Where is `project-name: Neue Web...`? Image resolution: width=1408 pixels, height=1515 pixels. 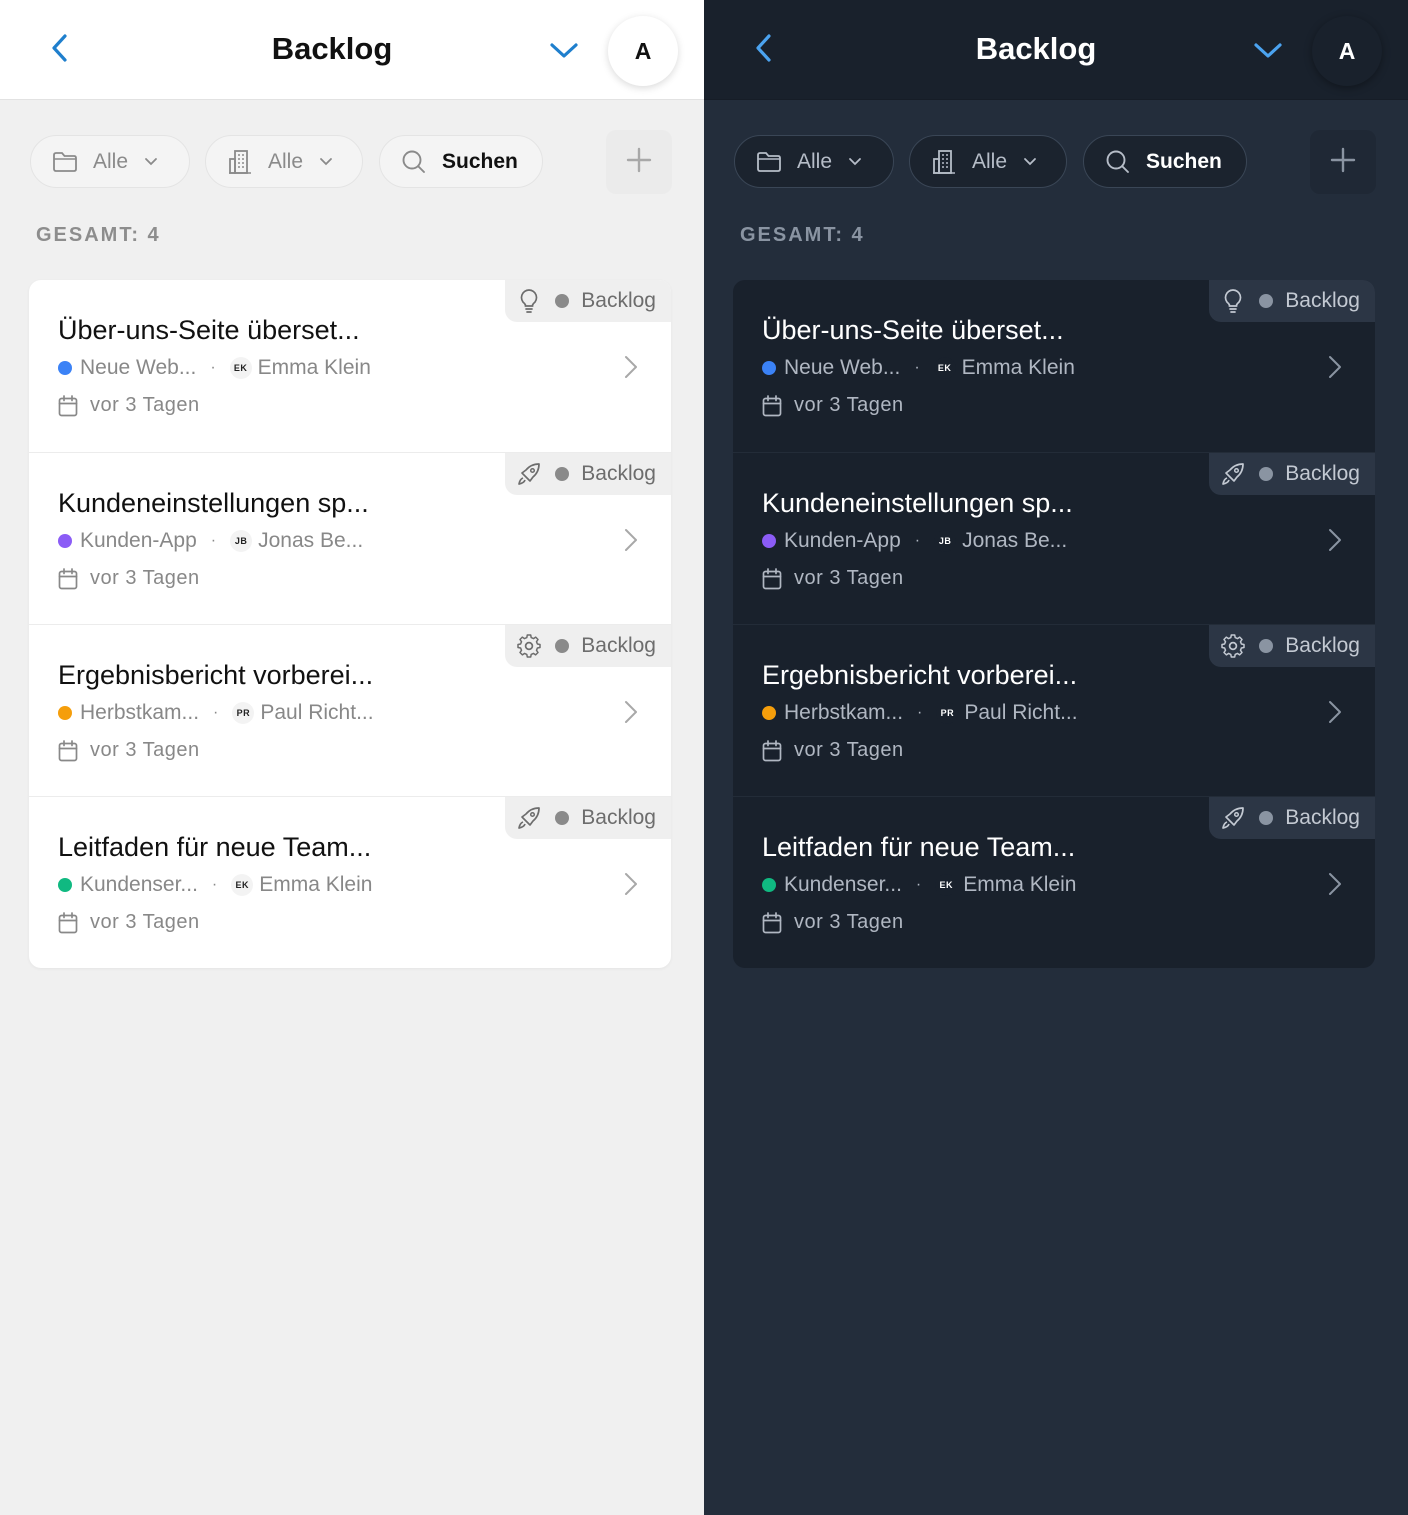 project-name: Neue Web... is located at coordinates (138, 367).